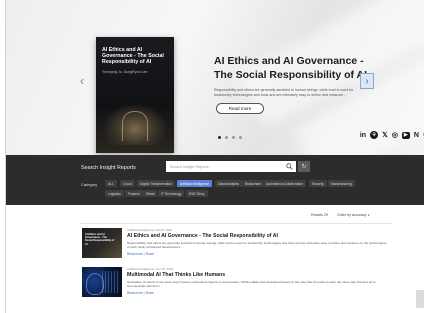 The image size is (424, 313). Describe the element at coordinates (416, 135) in the screenshot. I see `naver-icon: N` at that location.